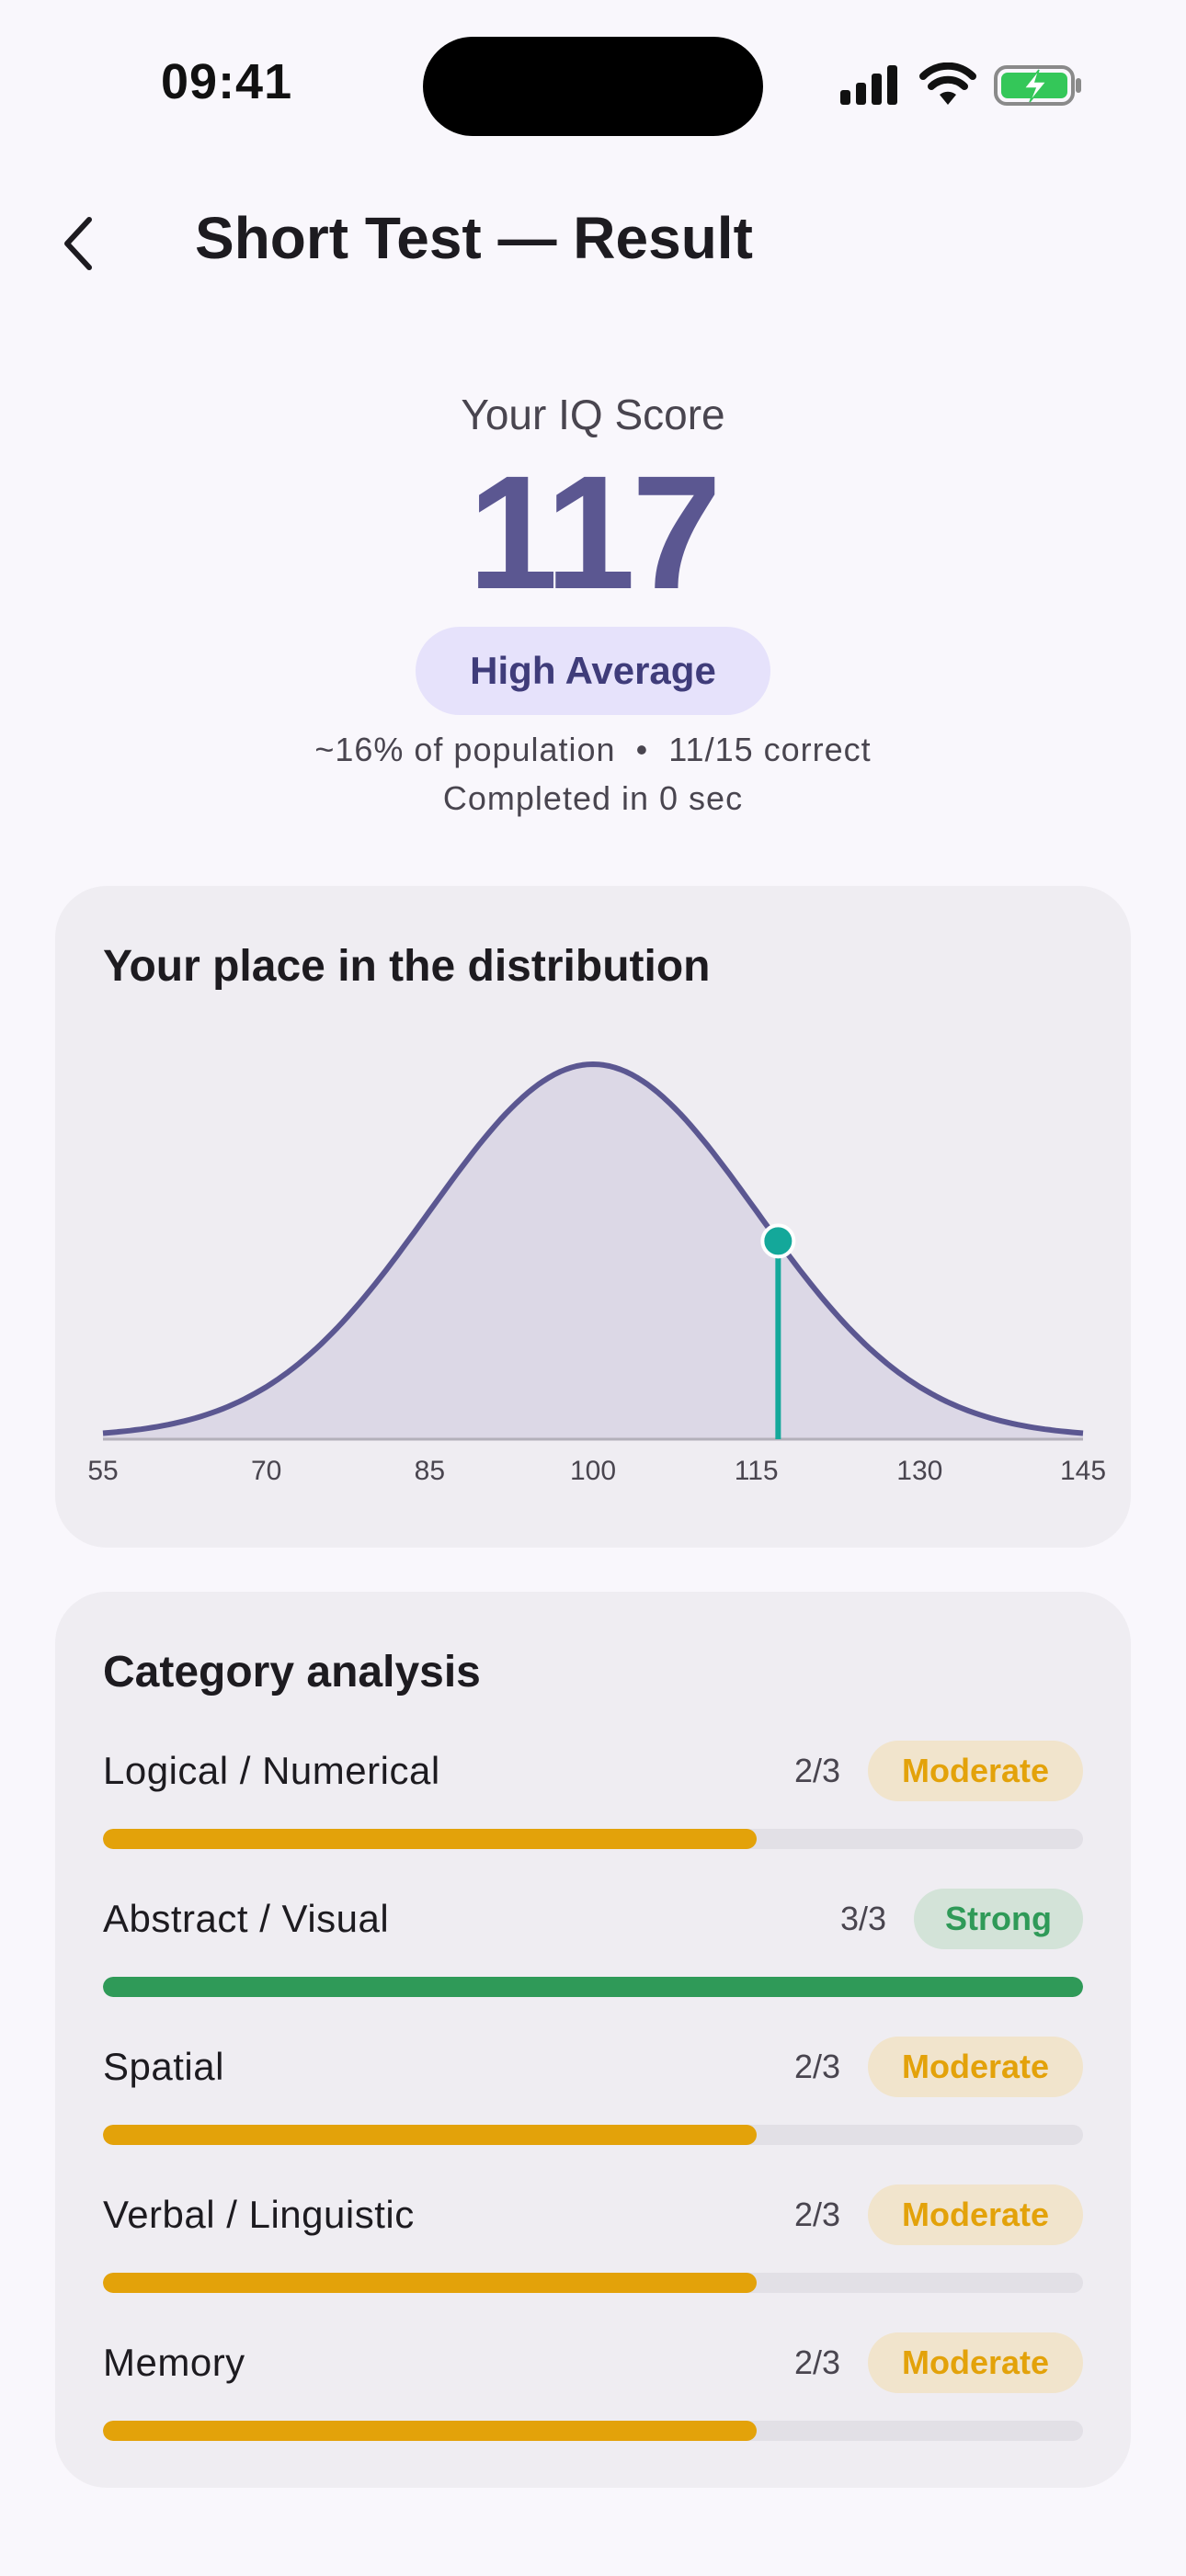 This screenshot has height=2576, width=1186. Describe the element at coordinates (266, 1471) in the screenshot. I see `x-tick-label: 70` at that location.